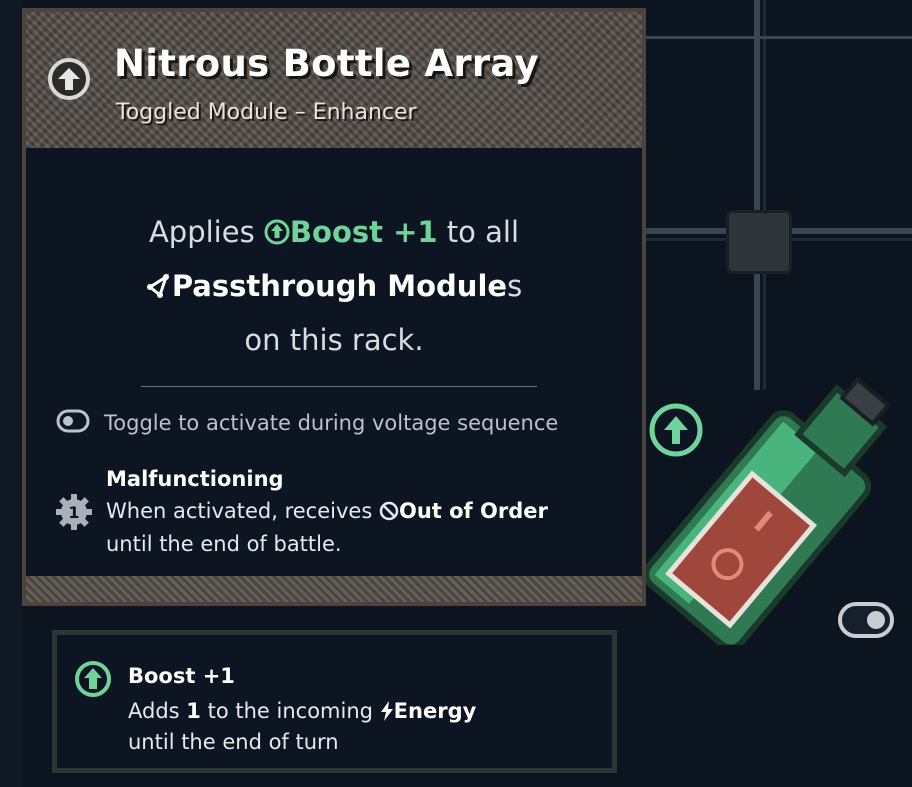 The height and width of the screenshot is (787, 912). Describe the element at coordinates (473, 511) in the screenshot. I see `out-of-order-keyword: Out of Order` at that location.